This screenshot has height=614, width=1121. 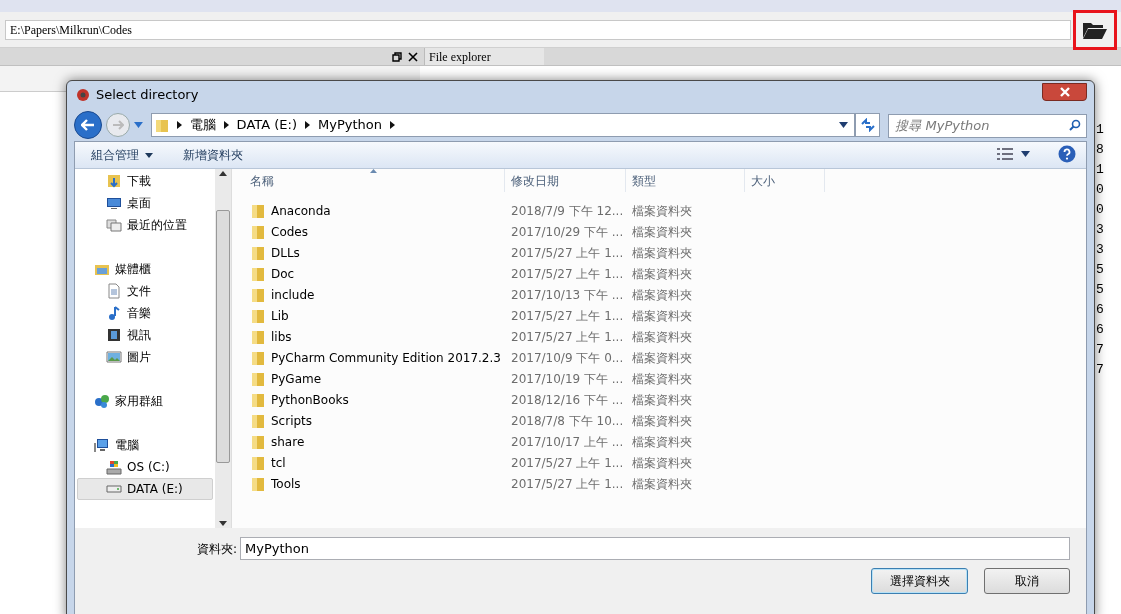 What do you see at coordinates (785, 180) in the screenshot?
I see `column-header: 大小` at bounding box center [785, 180].